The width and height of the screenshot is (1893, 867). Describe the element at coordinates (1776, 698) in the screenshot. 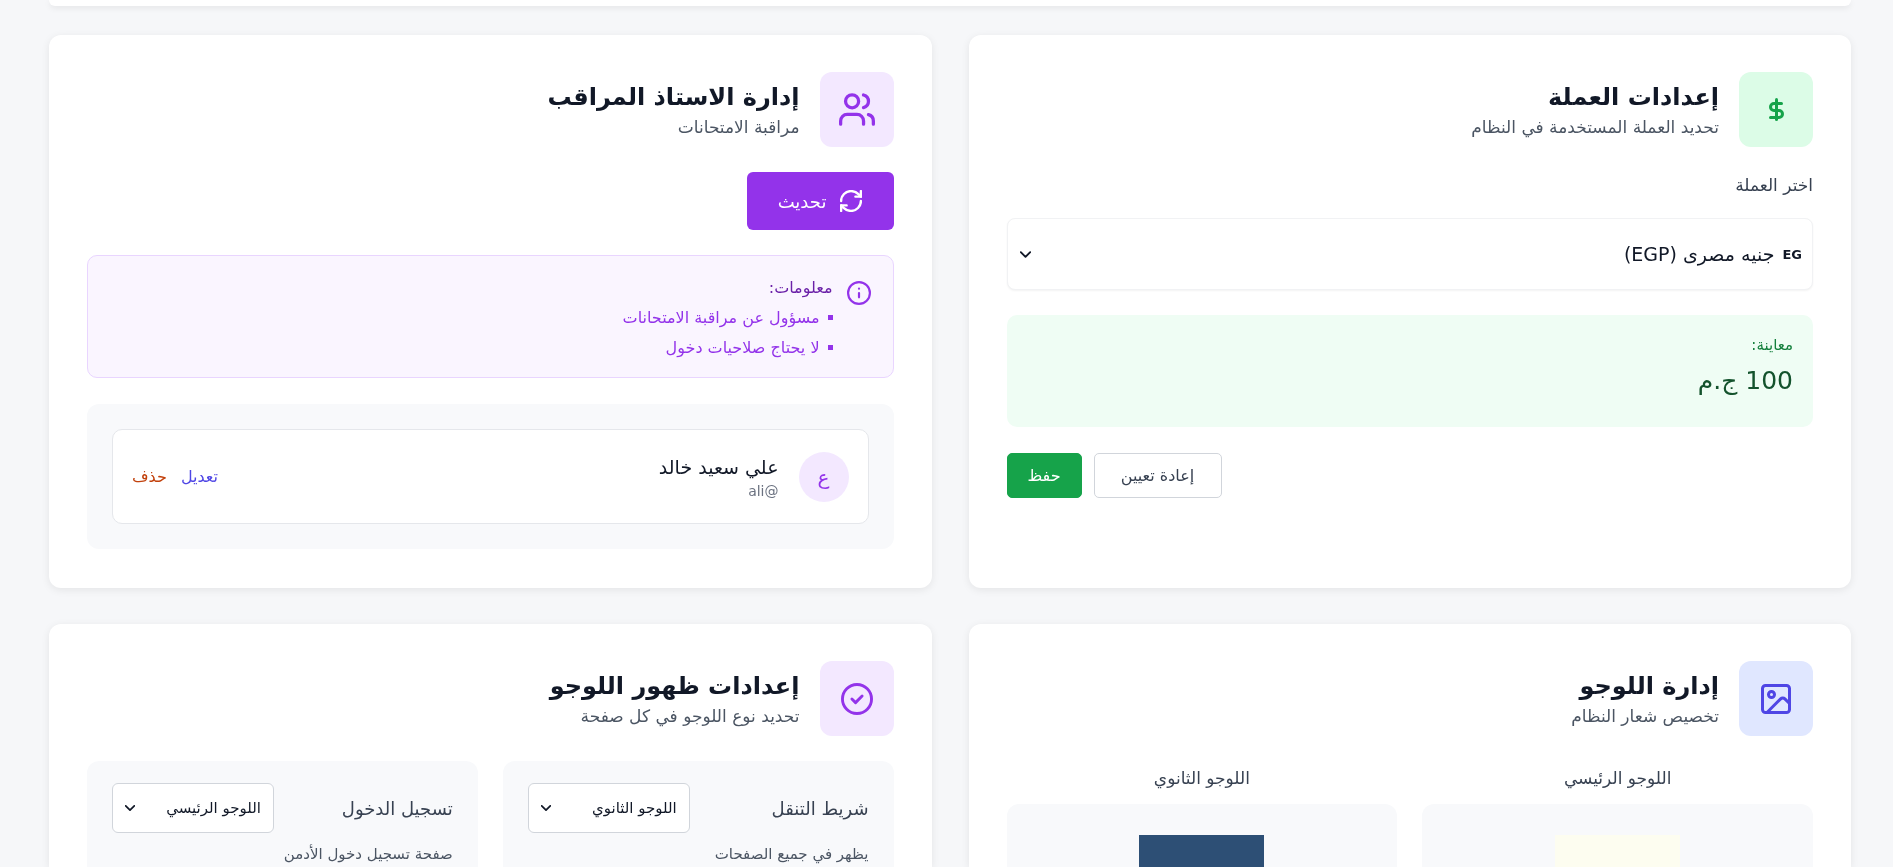

I see `image-icon` at that location.